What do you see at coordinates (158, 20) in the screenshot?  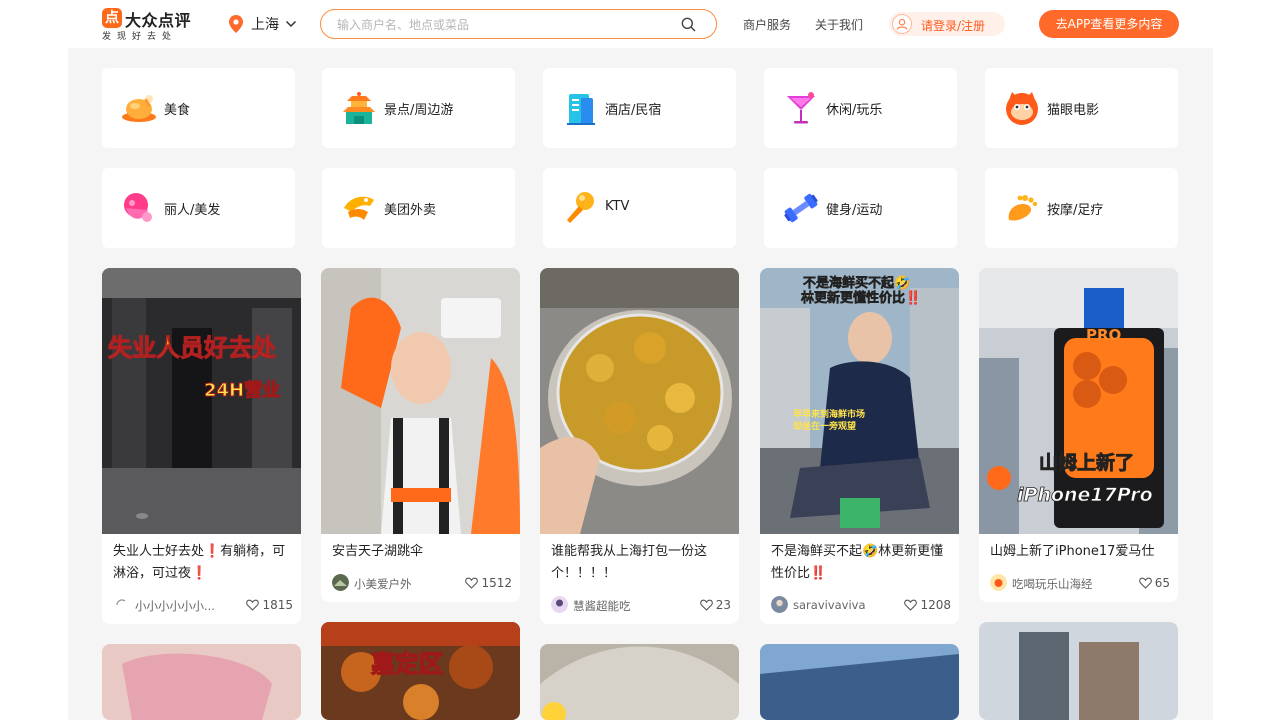 I see `logo-title: 大众点评` at bounding box center [158, 20].